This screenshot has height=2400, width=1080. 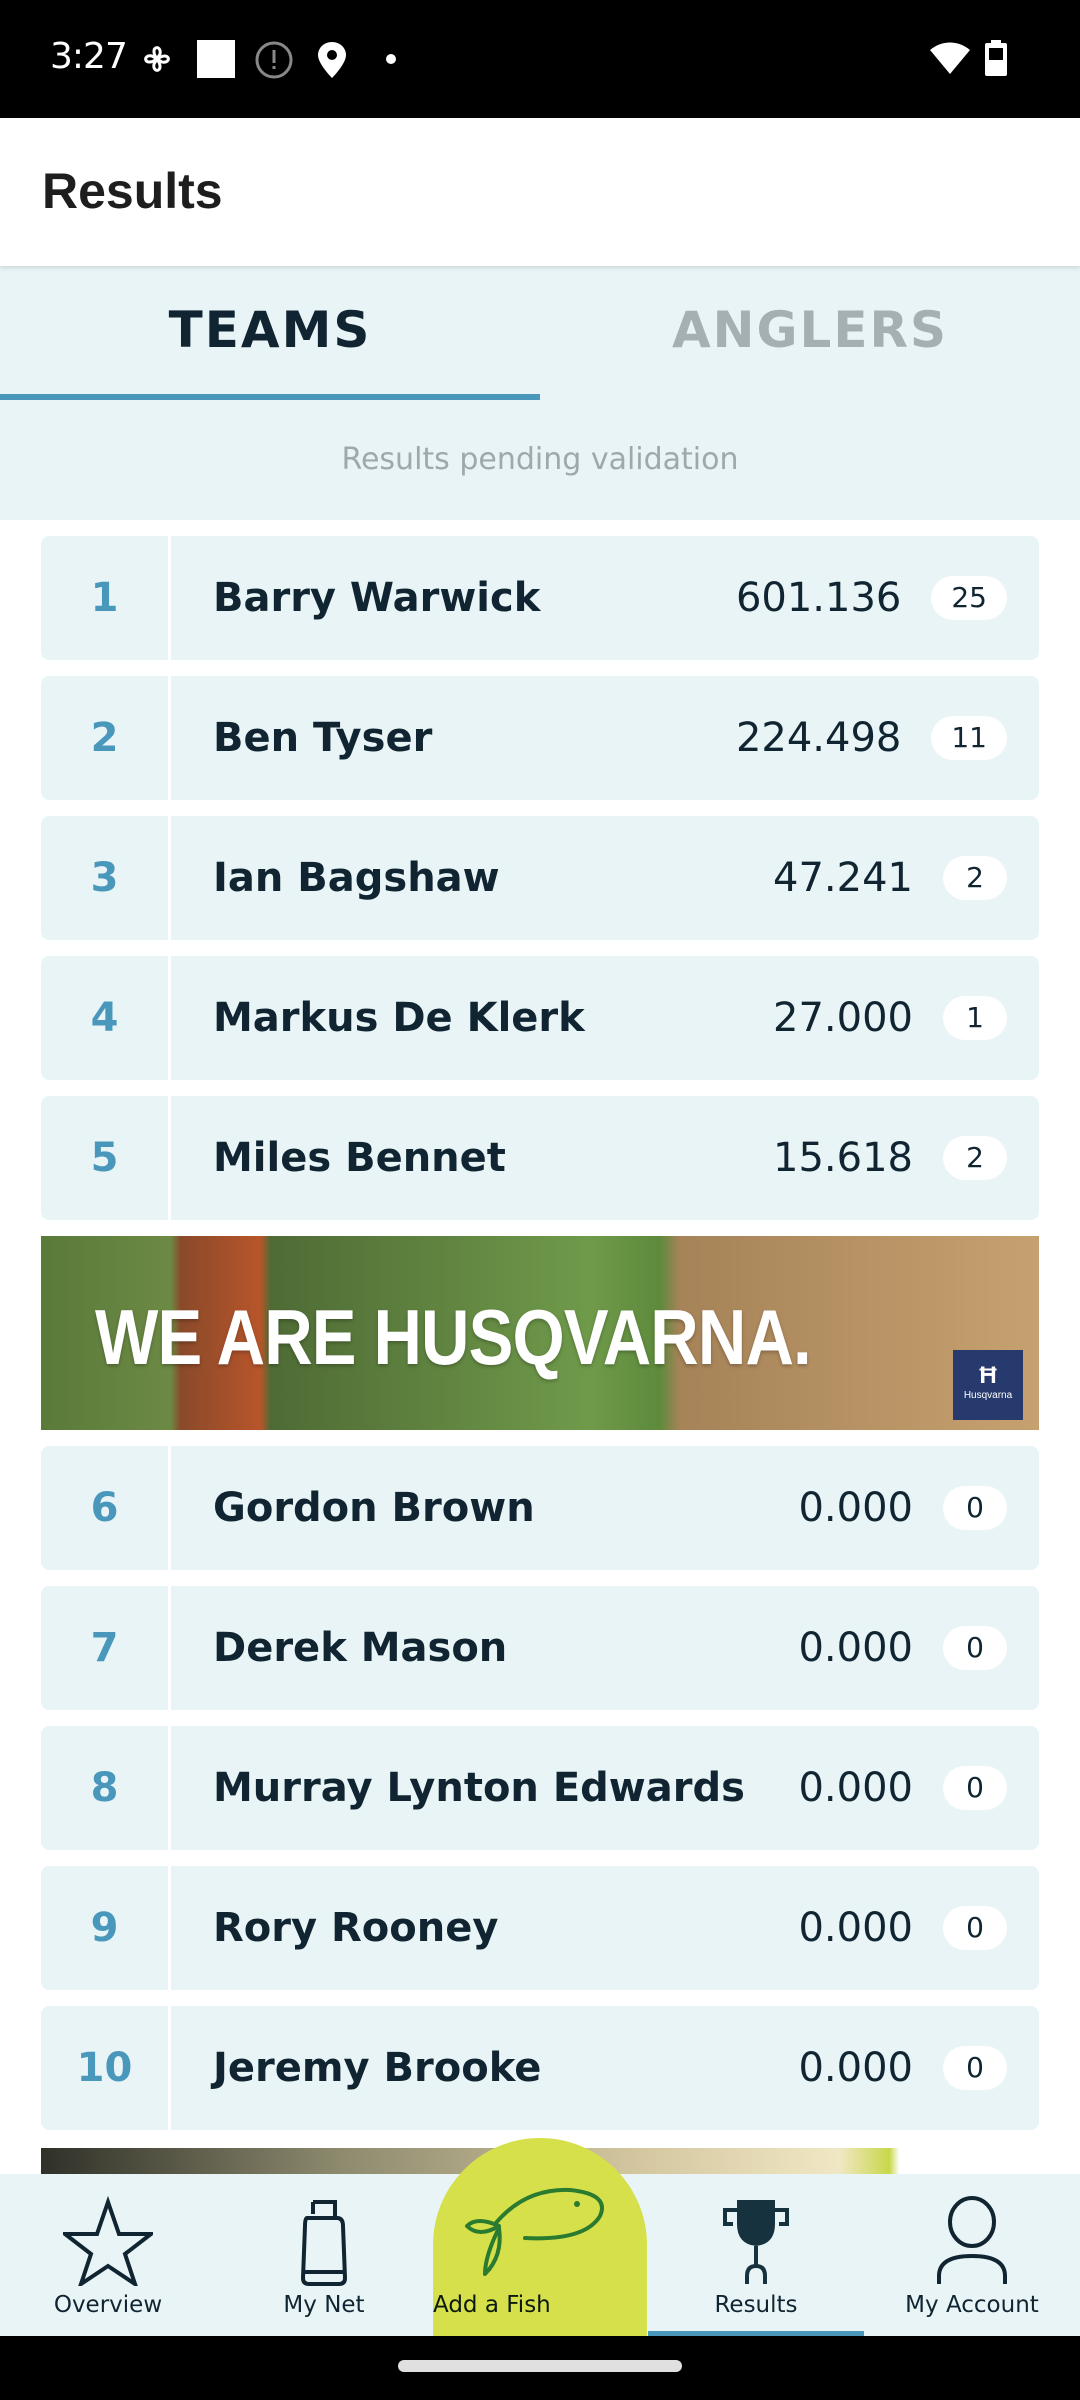 I want to click on nav-my-net: My Net, so click(x=324, y=2255).